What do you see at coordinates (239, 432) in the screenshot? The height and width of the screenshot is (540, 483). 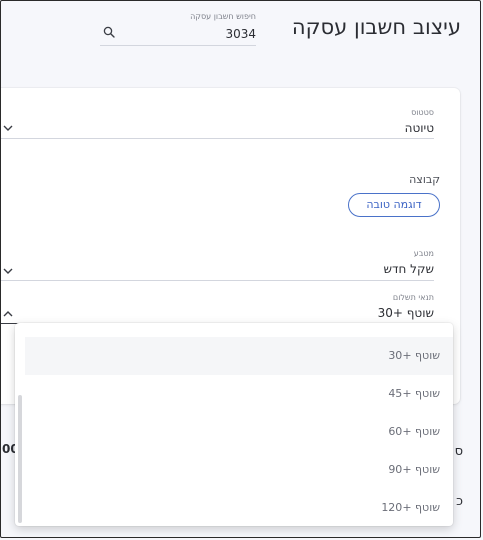 I see `option-60: שוטף +60` at bounding box center [239, 432].